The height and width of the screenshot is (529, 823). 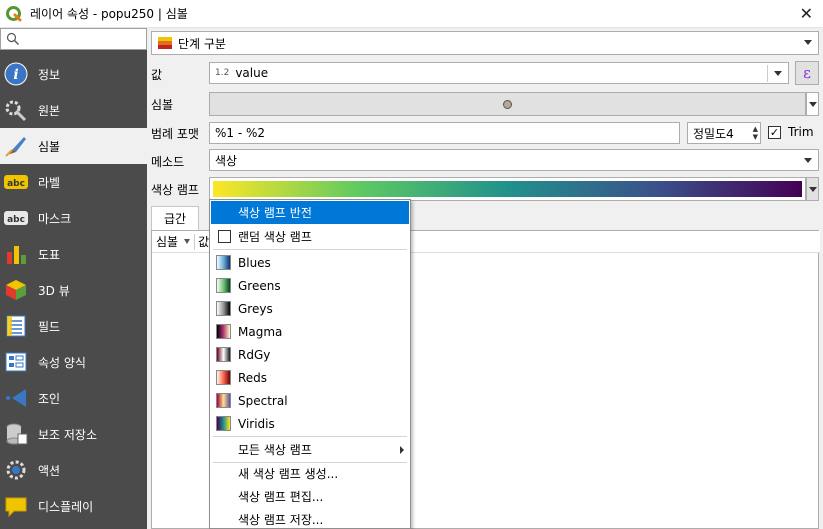 I want to click on numeric-field-badge: 1.2, so click(x=222, y=73).